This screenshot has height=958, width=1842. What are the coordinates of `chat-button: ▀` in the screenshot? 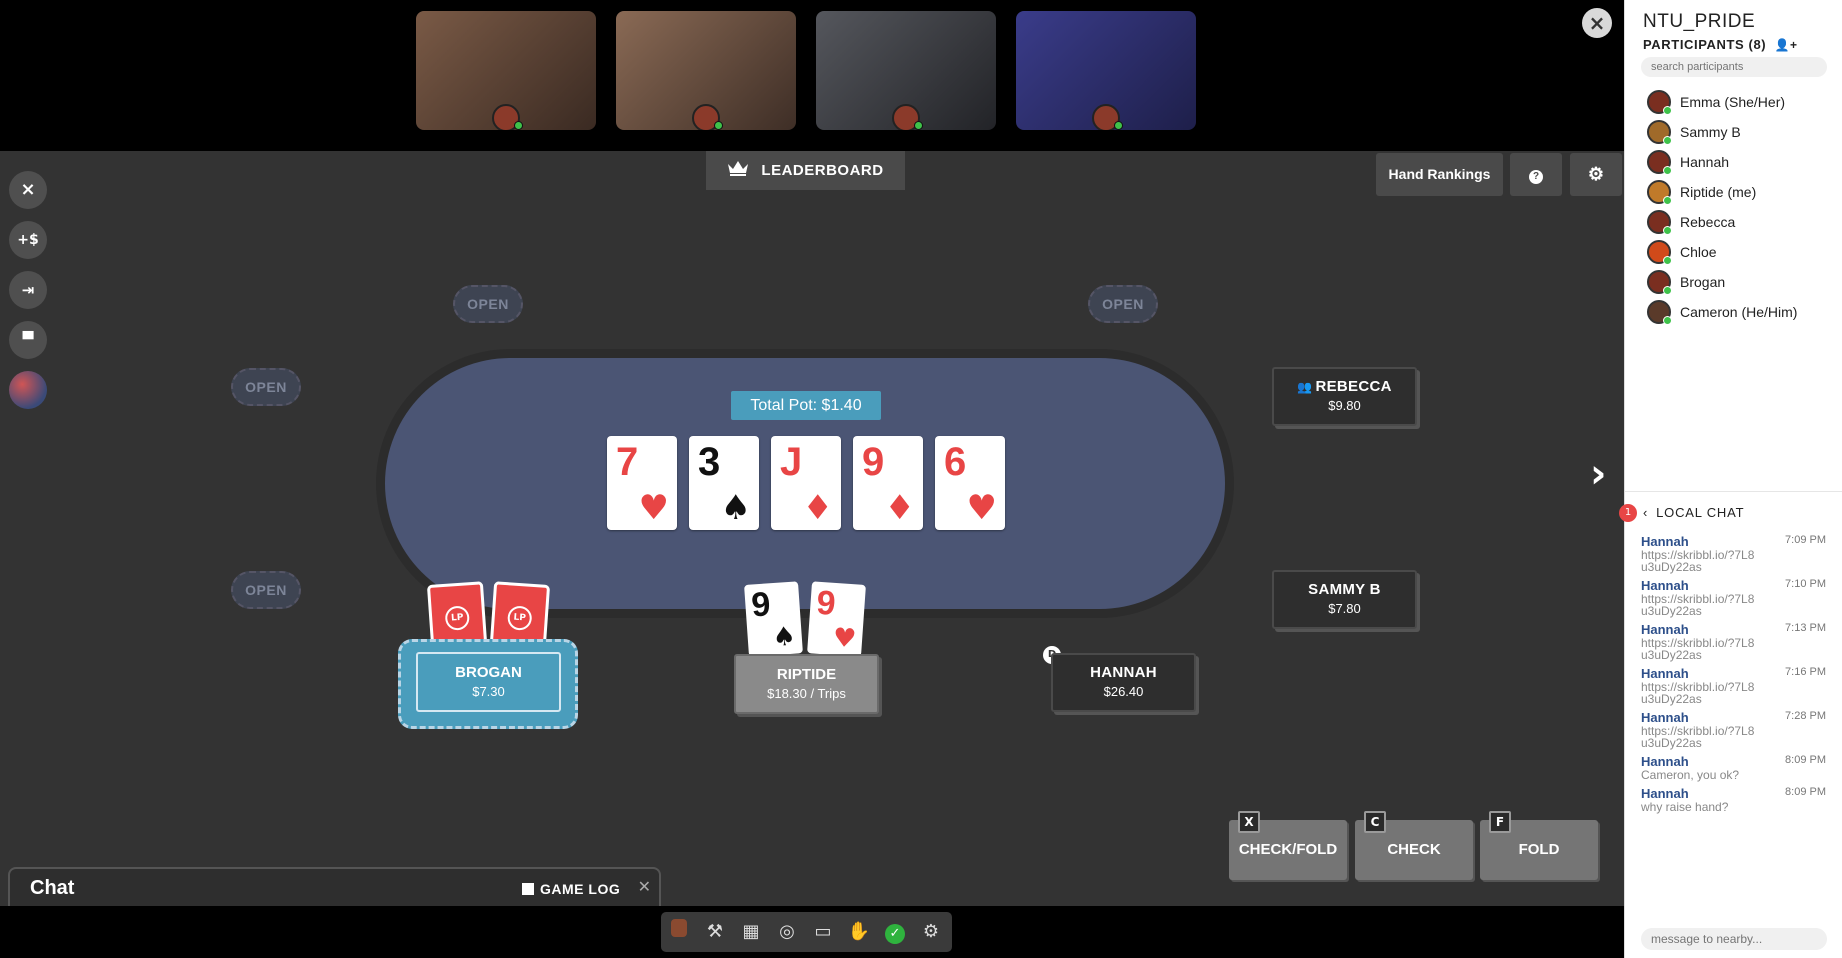 It's located at (28, 340).